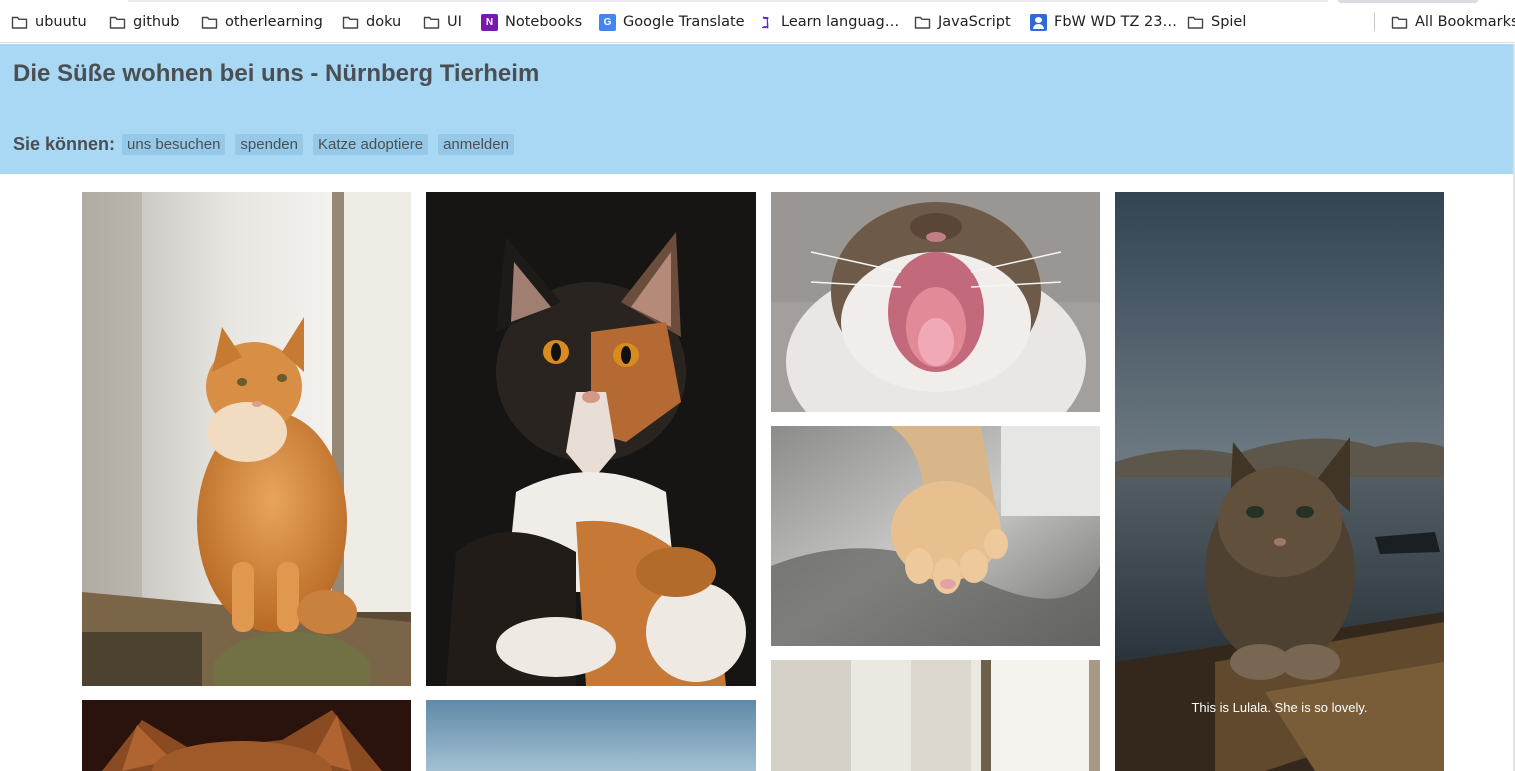  What do you see at coordinates (607, 22) in the screenshot?
I see `google-translate-icon: G` at bounding box center [607, 22].